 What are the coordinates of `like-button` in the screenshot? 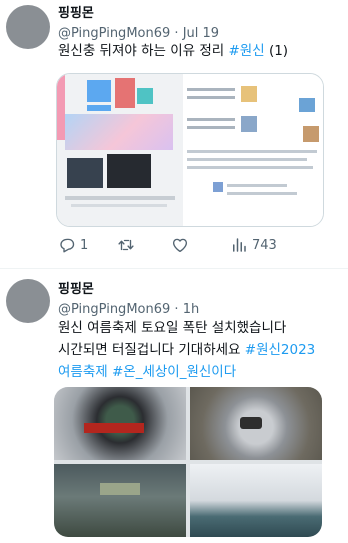 It's located at (180, 245).